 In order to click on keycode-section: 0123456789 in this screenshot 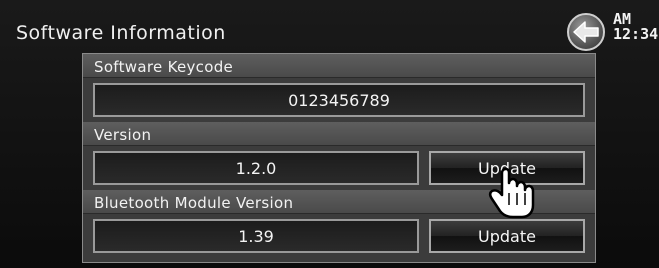, I will do `click(339, 100)`.